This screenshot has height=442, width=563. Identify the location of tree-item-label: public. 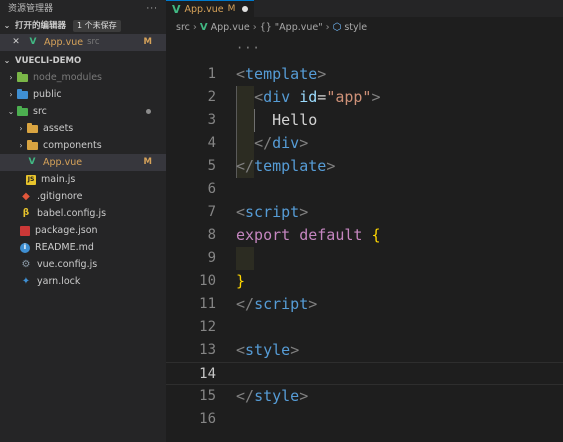
(47, 94).